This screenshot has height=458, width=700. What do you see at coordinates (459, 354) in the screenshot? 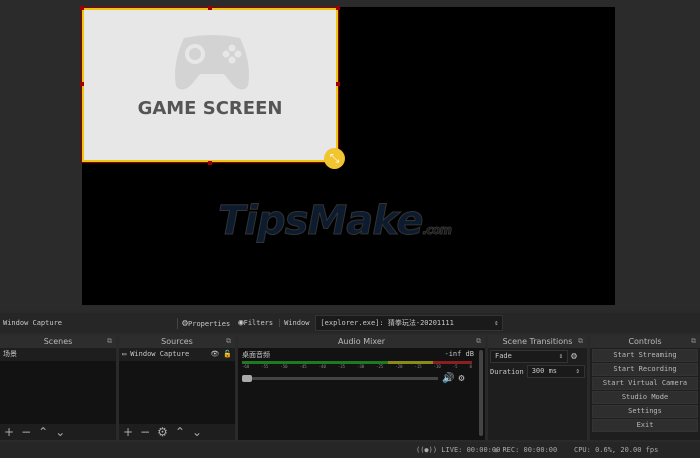
I see `level-readout: -inf dB` at bounding box center [459, 354].